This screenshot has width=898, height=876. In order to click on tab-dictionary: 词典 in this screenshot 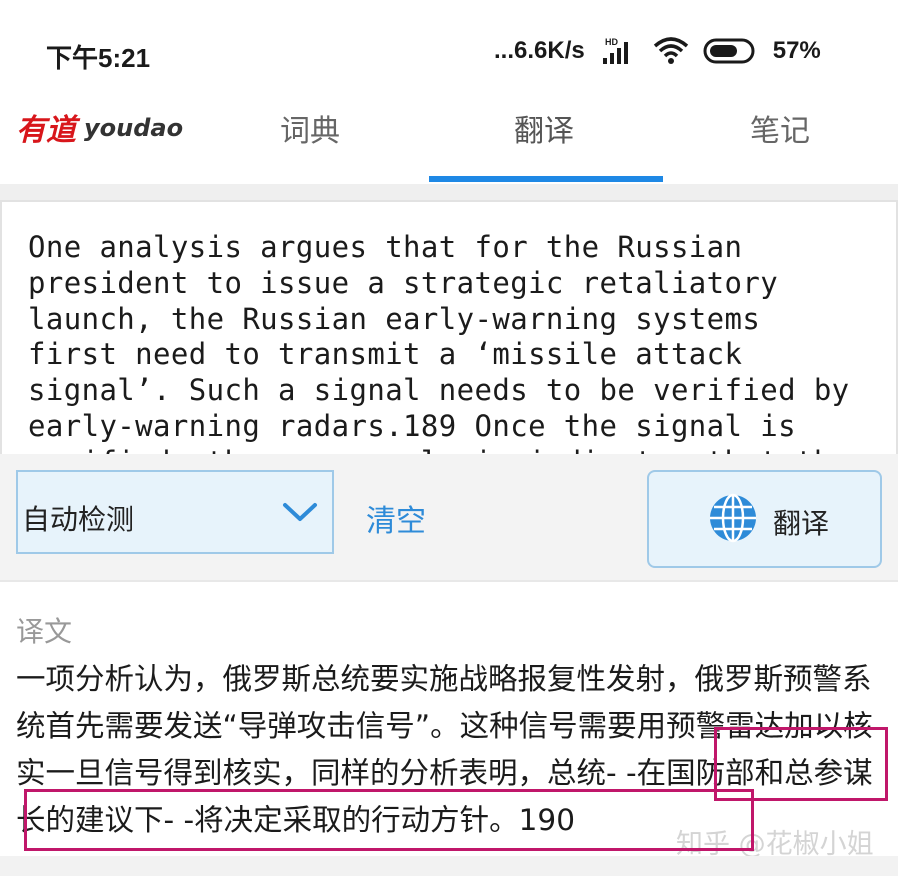, I will do `click(310, 128)`.